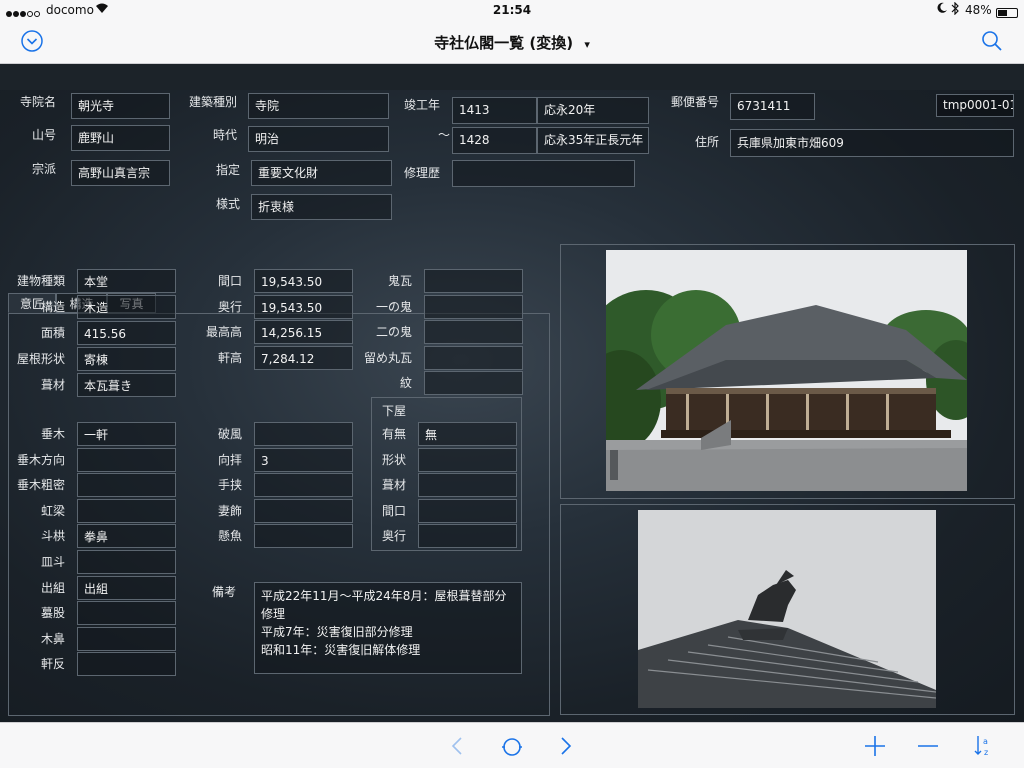 Image resolution: width=1024 pixels, height=768 pixels. I want to click on layout-title-menu: 寺社仏閣一覧 (変換) ▾, so click(512, 42).